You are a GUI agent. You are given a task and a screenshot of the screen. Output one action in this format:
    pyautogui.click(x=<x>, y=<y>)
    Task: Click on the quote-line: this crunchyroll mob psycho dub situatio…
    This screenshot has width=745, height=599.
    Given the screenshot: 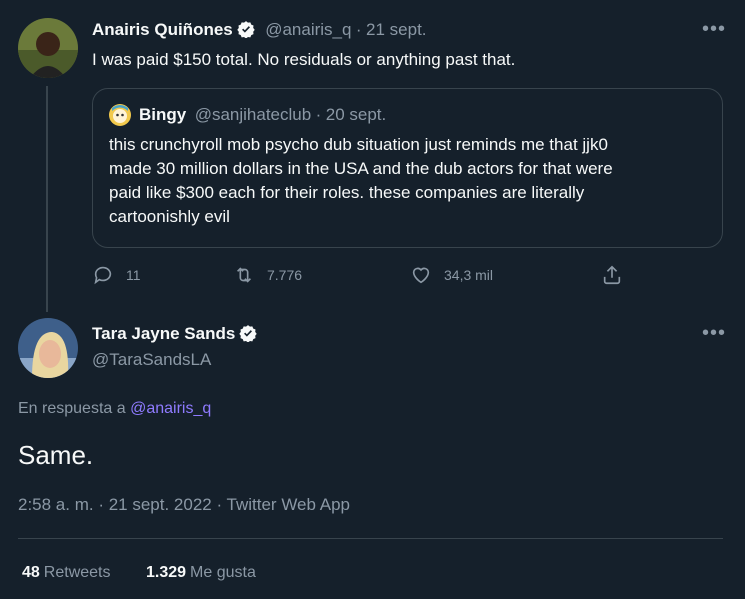 What is the action you would take?
    pyautogui.click(x=358, y=144)
    